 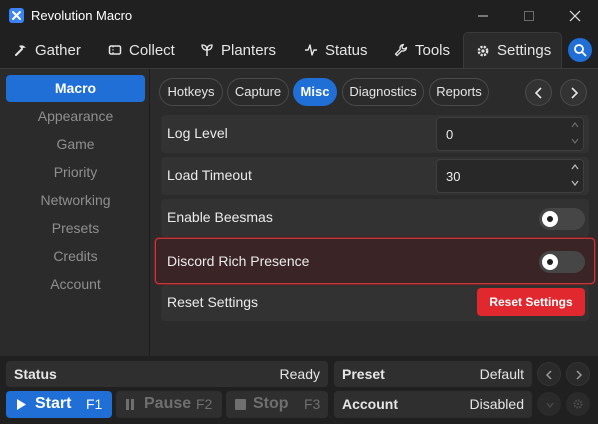 What do you see at coordinates (531, 302) in the screenshot?
I see `reset-settings-button: Reset Settings` at bounding box center [531, 302].